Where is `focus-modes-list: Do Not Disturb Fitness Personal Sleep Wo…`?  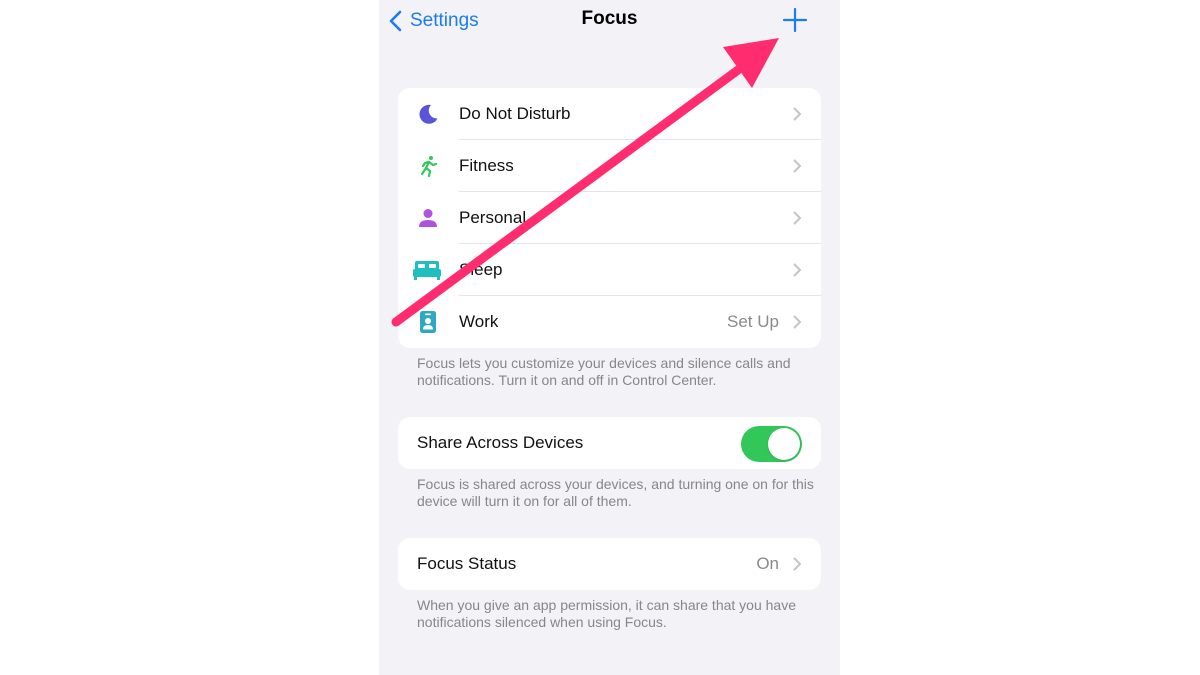 focus-modes-list: Do Not Disturb Fitness Personal Sleep Wo… is located at coordinates (609, 218).